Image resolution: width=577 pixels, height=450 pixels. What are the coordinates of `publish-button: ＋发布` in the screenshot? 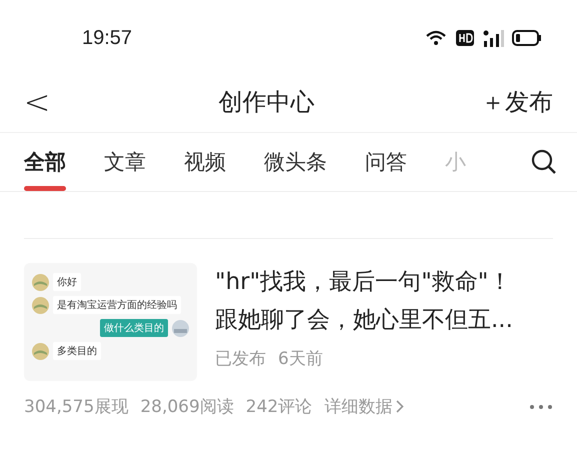 It's located at (517, 102).